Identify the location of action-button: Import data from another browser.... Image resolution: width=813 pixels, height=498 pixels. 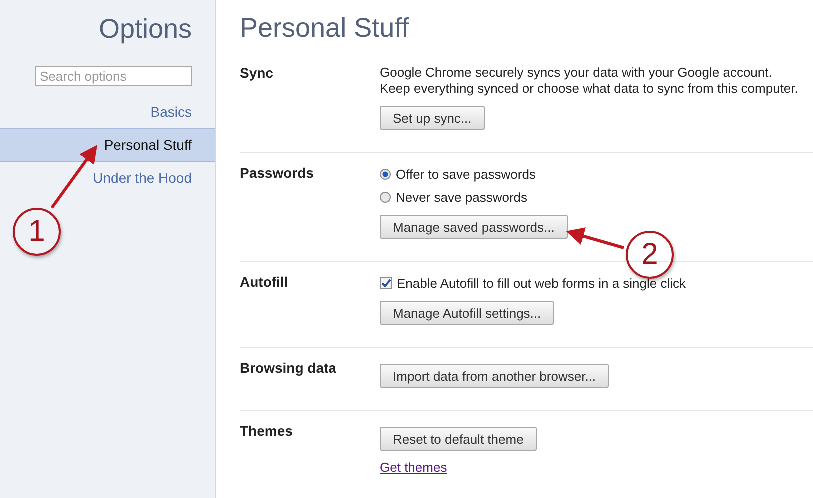
(495, 376).